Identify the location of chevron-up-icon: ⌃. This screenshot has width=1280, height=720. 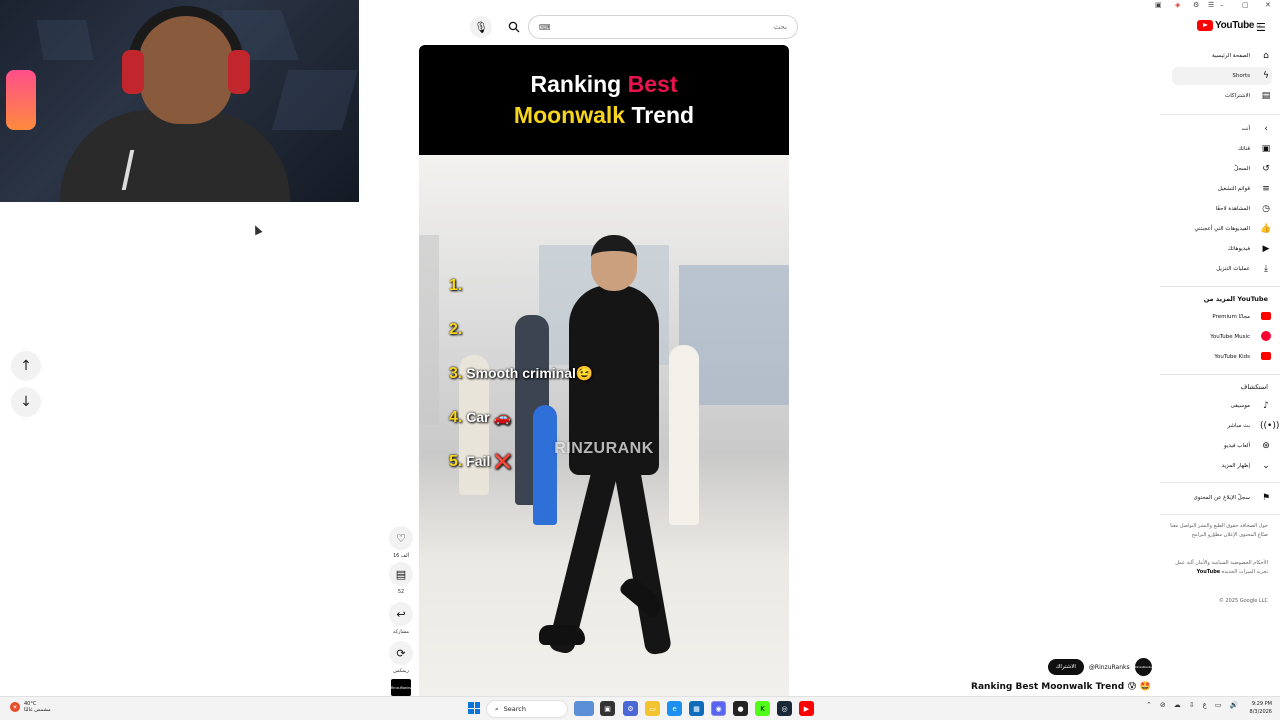
(1149, 705).